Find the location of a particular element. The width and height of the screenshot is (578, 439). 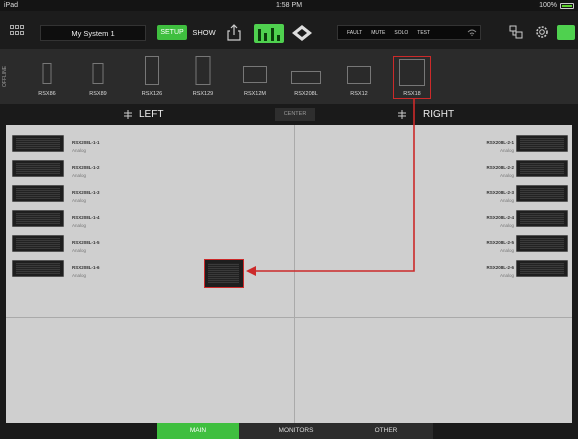

solo-label: SOLO is located at coordinates (401, 32).